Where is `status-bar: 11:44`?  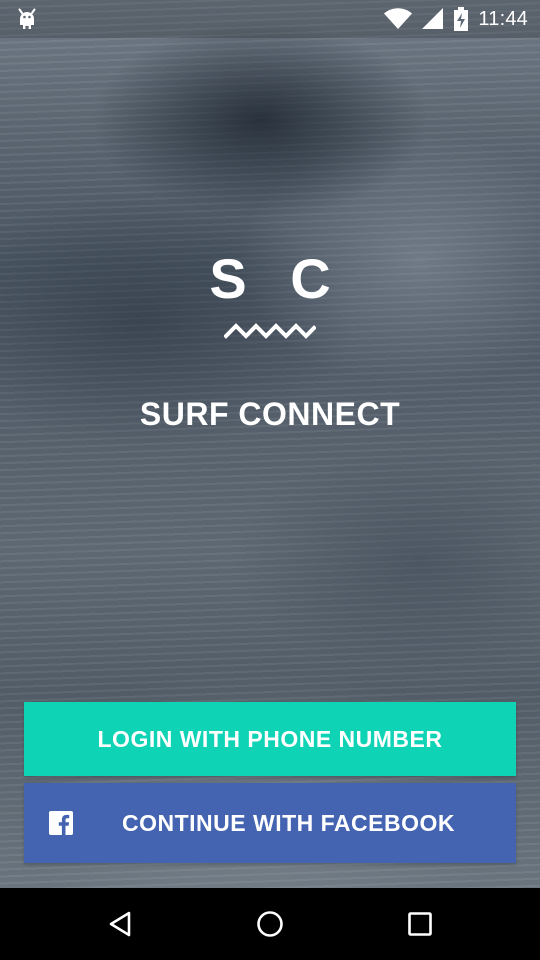 status-bar: 11:44 is located at coordinates (270, 19).